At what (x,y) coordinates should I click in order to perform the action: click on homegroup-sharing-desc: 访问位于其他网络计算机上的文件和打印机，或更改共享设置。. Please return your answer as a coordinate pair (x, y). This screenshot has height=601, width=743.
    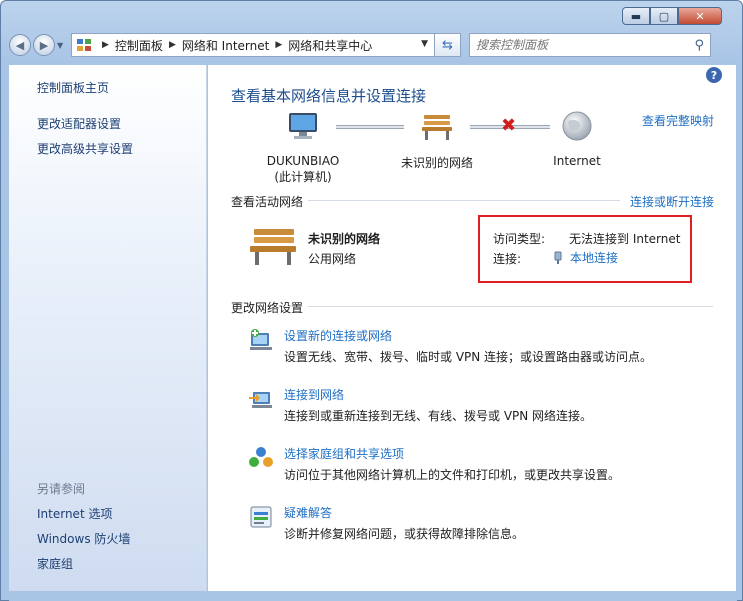
    Looking at the image, I should click on (452, 475).